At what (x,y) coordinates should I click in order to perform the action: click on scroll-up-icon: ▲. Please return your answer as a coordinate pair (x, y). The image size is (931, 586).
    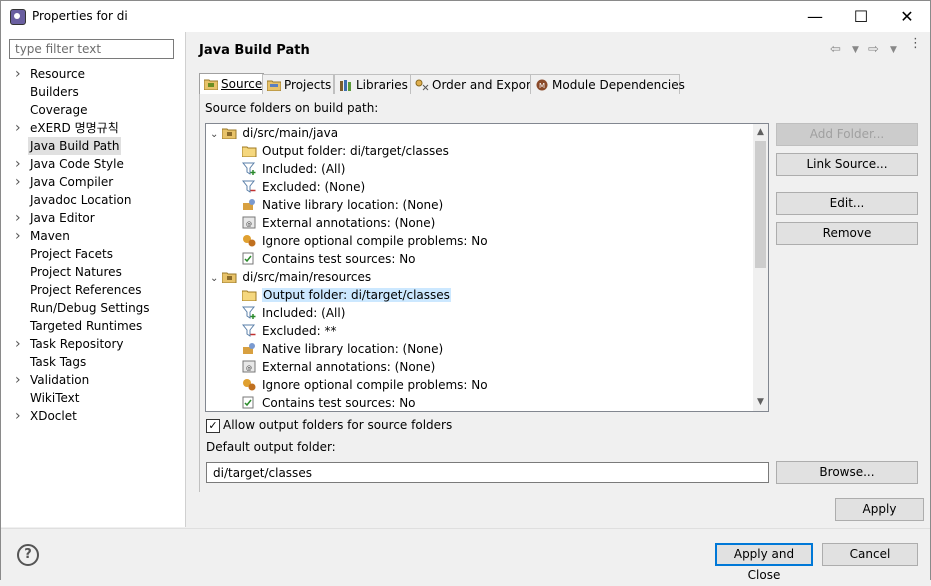
    Looking at the image, I should click on (760, 132).